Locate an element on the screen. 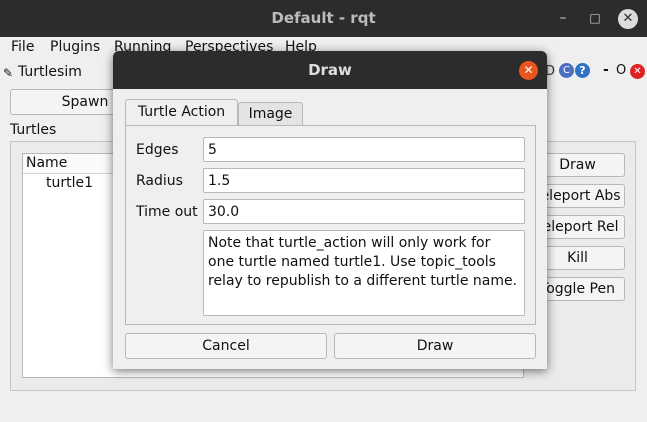 This screenshot has width=647, height=422. name-column-header: Name is located at coordinates (46, 163).